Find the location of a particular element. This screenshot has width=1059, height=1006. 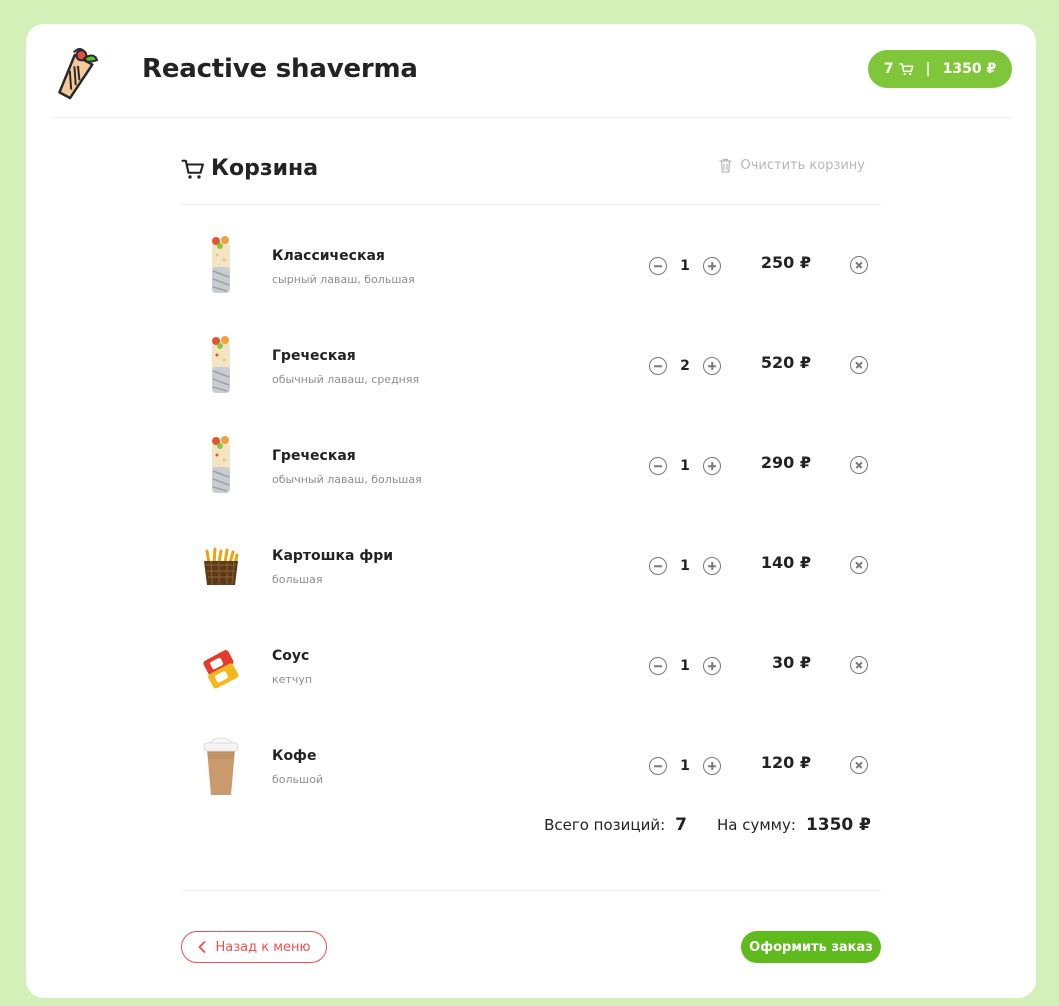

item-description: кетчуп is located at coordinates (292, 679).